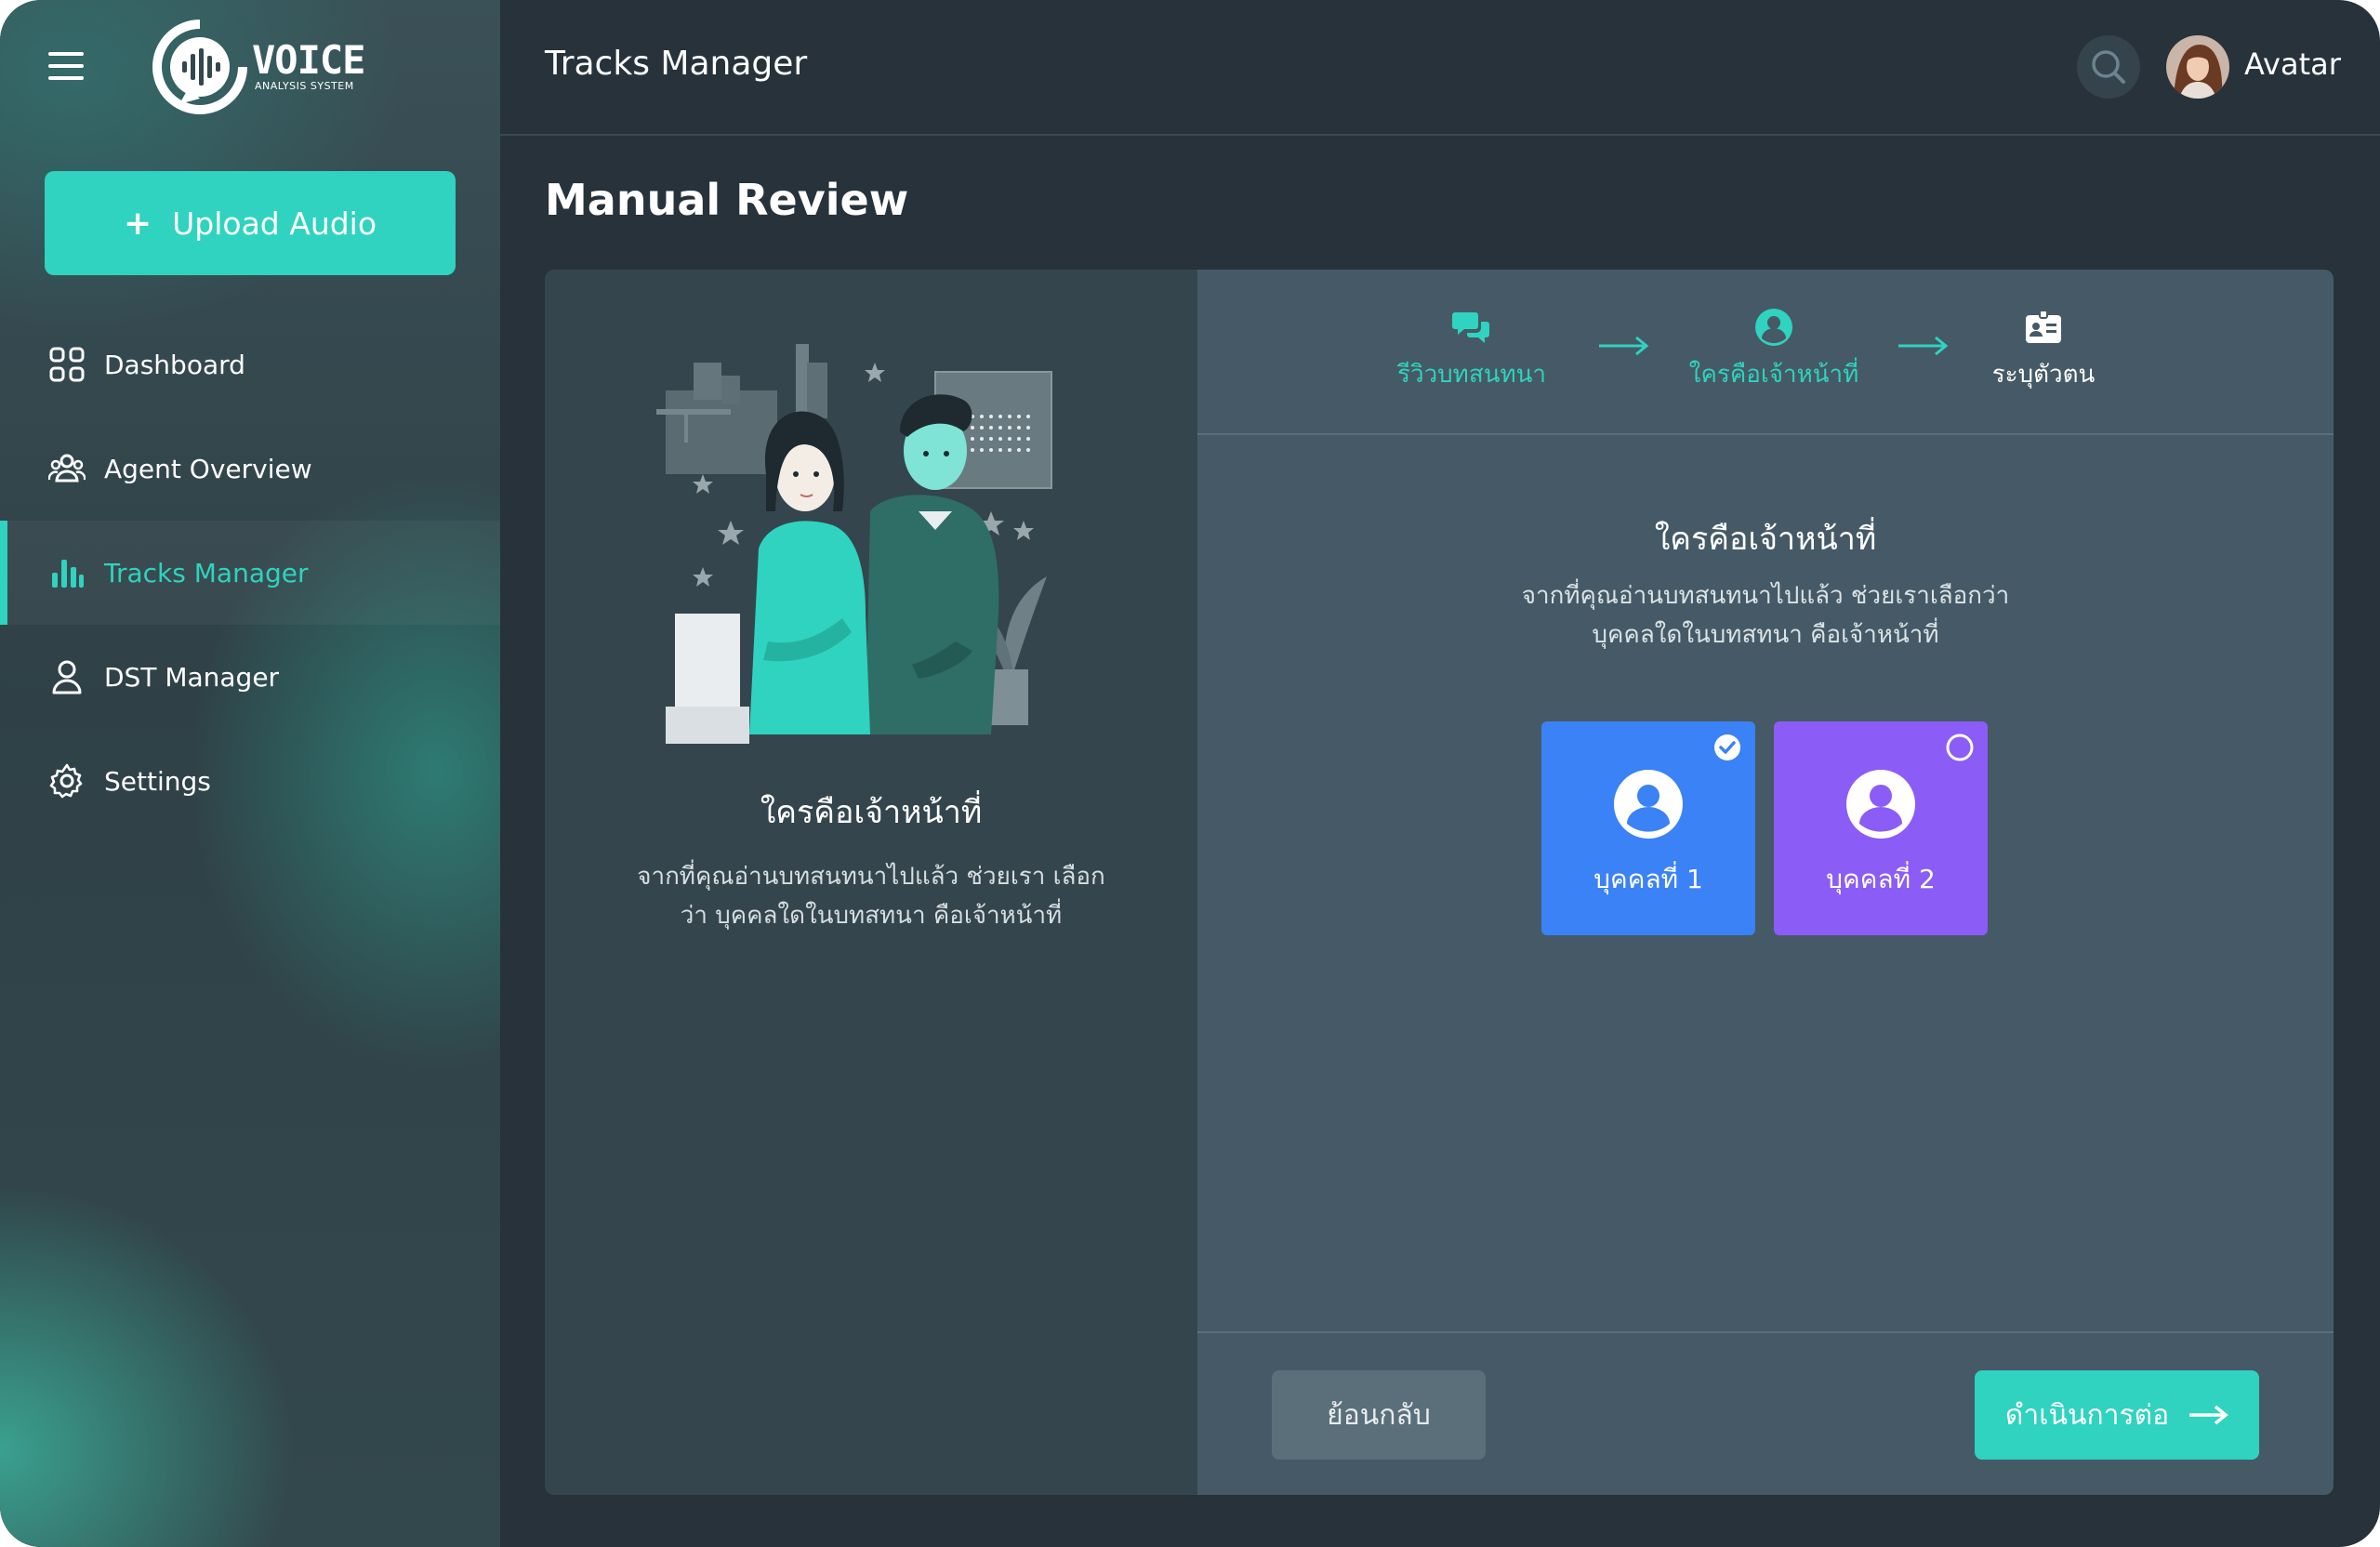 The height and width of the screenshot is (1547, 2380). Describe the element at coordinates (1960, 747) in the screenshot. I see `radio-empty-icon` at that location.